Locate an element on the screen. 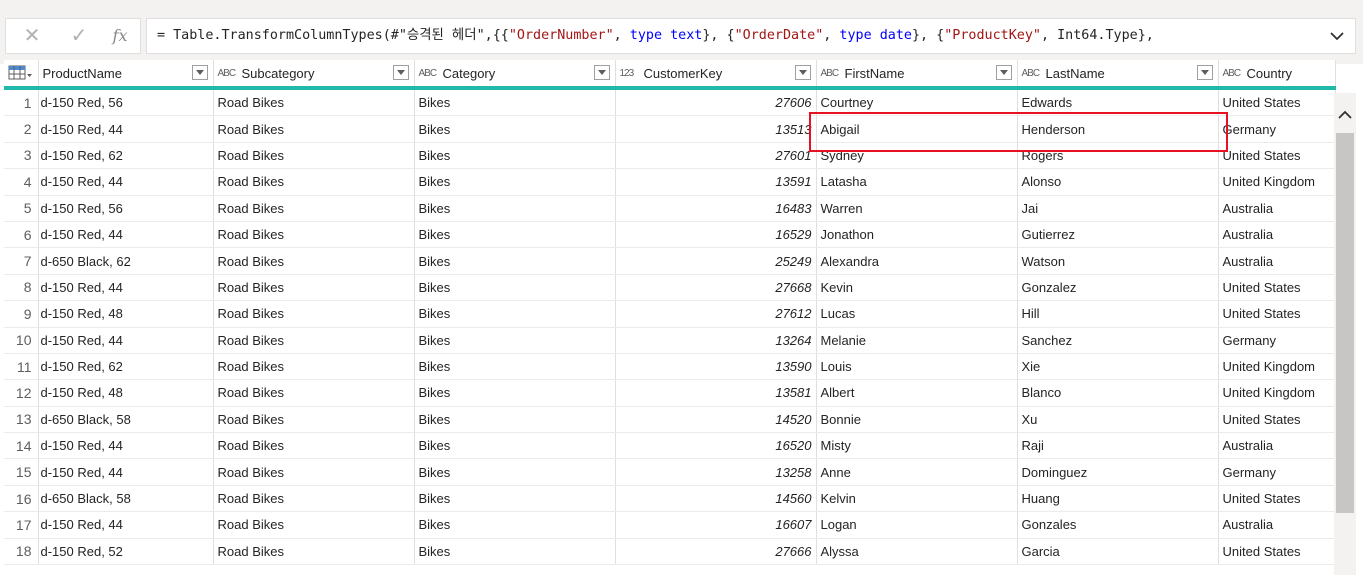 The image size is (1363, 575). row-number: 6 is located at coordinates (21, 235).